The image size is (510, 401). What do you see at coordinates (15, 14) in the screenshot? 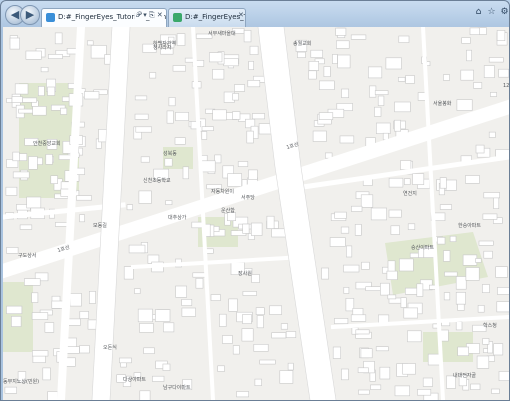
I see `back-arrow-icon: ◀` at bounding box center [15, 14].